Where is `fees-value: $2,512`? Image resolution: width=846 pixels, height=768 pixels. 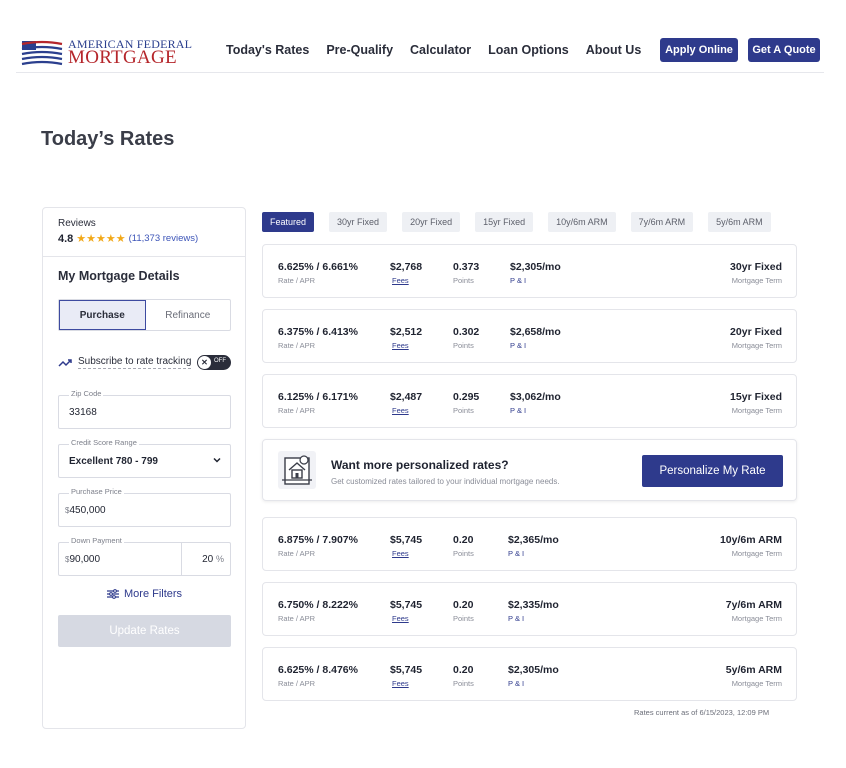 fees-value: $2,512 is located at coordinates (406, 332).